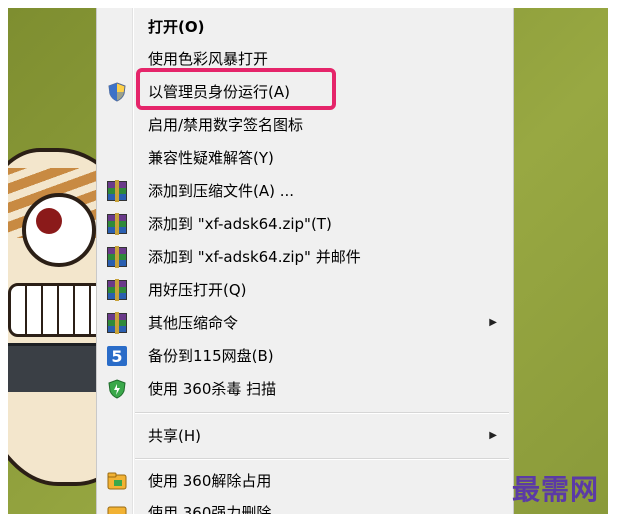 The height and width of the screenshot is (521, 626). What do you see at coordinates (236, 89) in the screenshot?
I see `run-as-admin-highlight` at bounding box center [236, 89].